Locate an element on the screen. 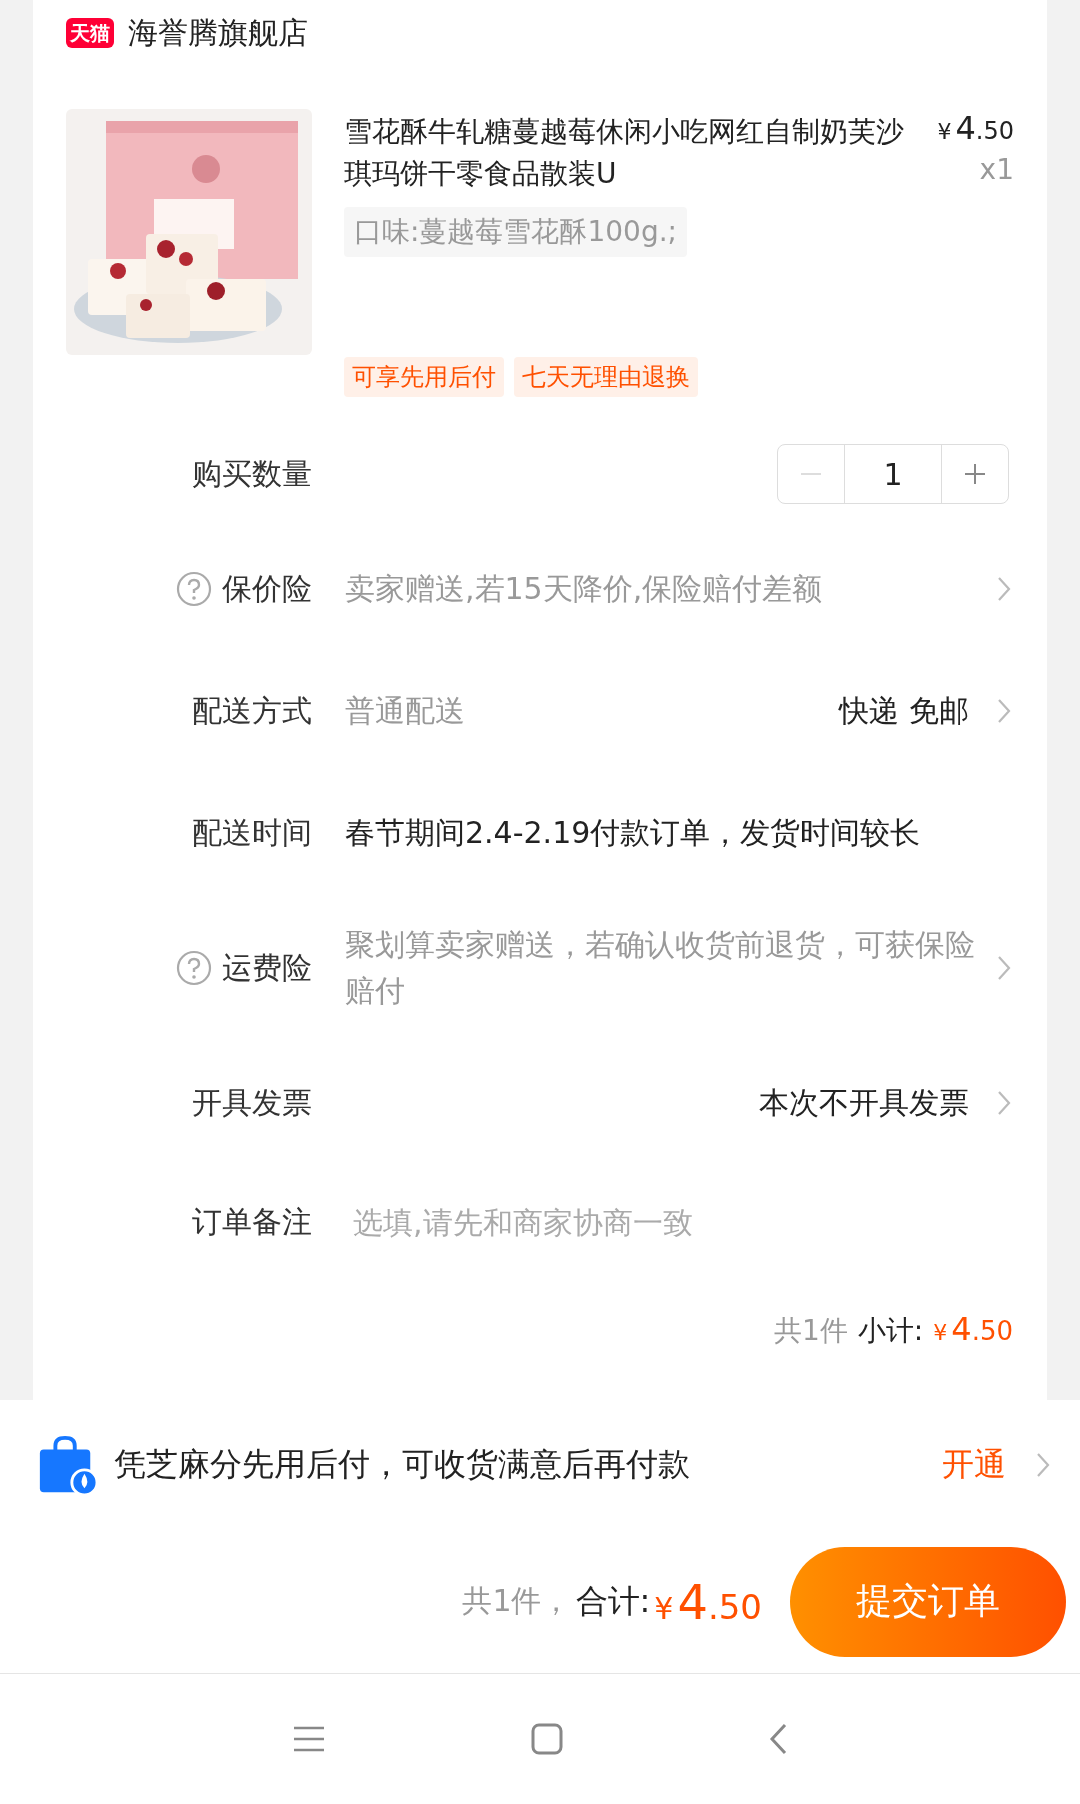 This screenshot has height=1804, width=1080. store-badge: 天猫 is located at coordinates (90, 33).